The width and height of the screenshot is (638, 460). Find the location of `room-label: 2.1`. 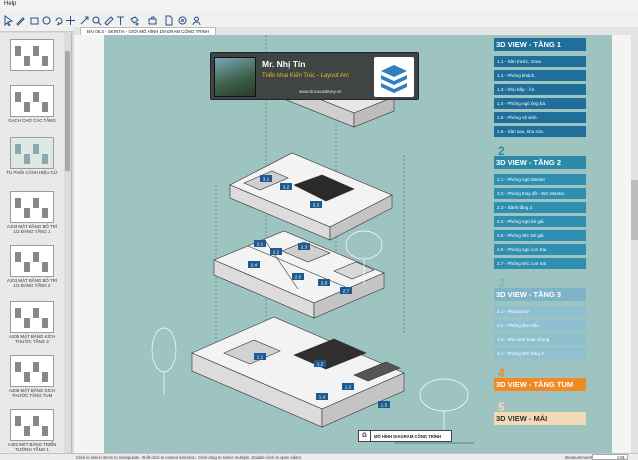

room-label: 2.1 is located at coordinates (260, 243).